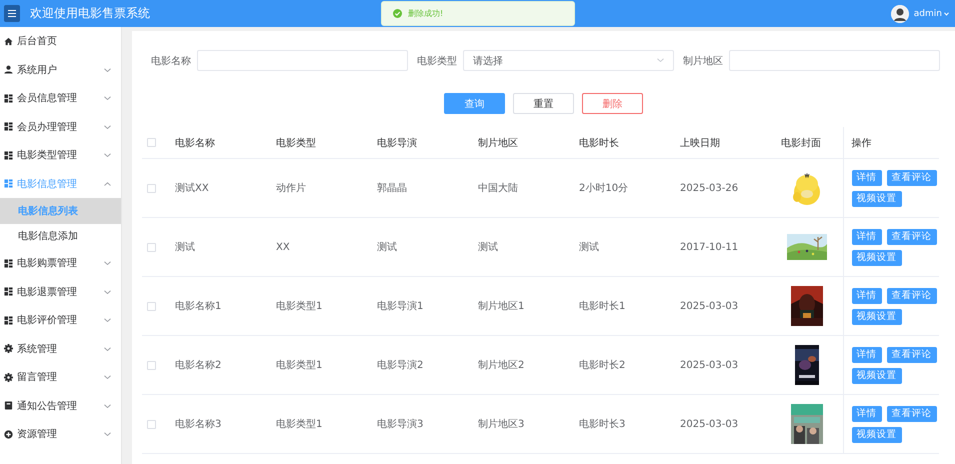 The width and height of the screenshot is (955, 464). I want to click on table-cell: 制片地区3, so click(501, 424).